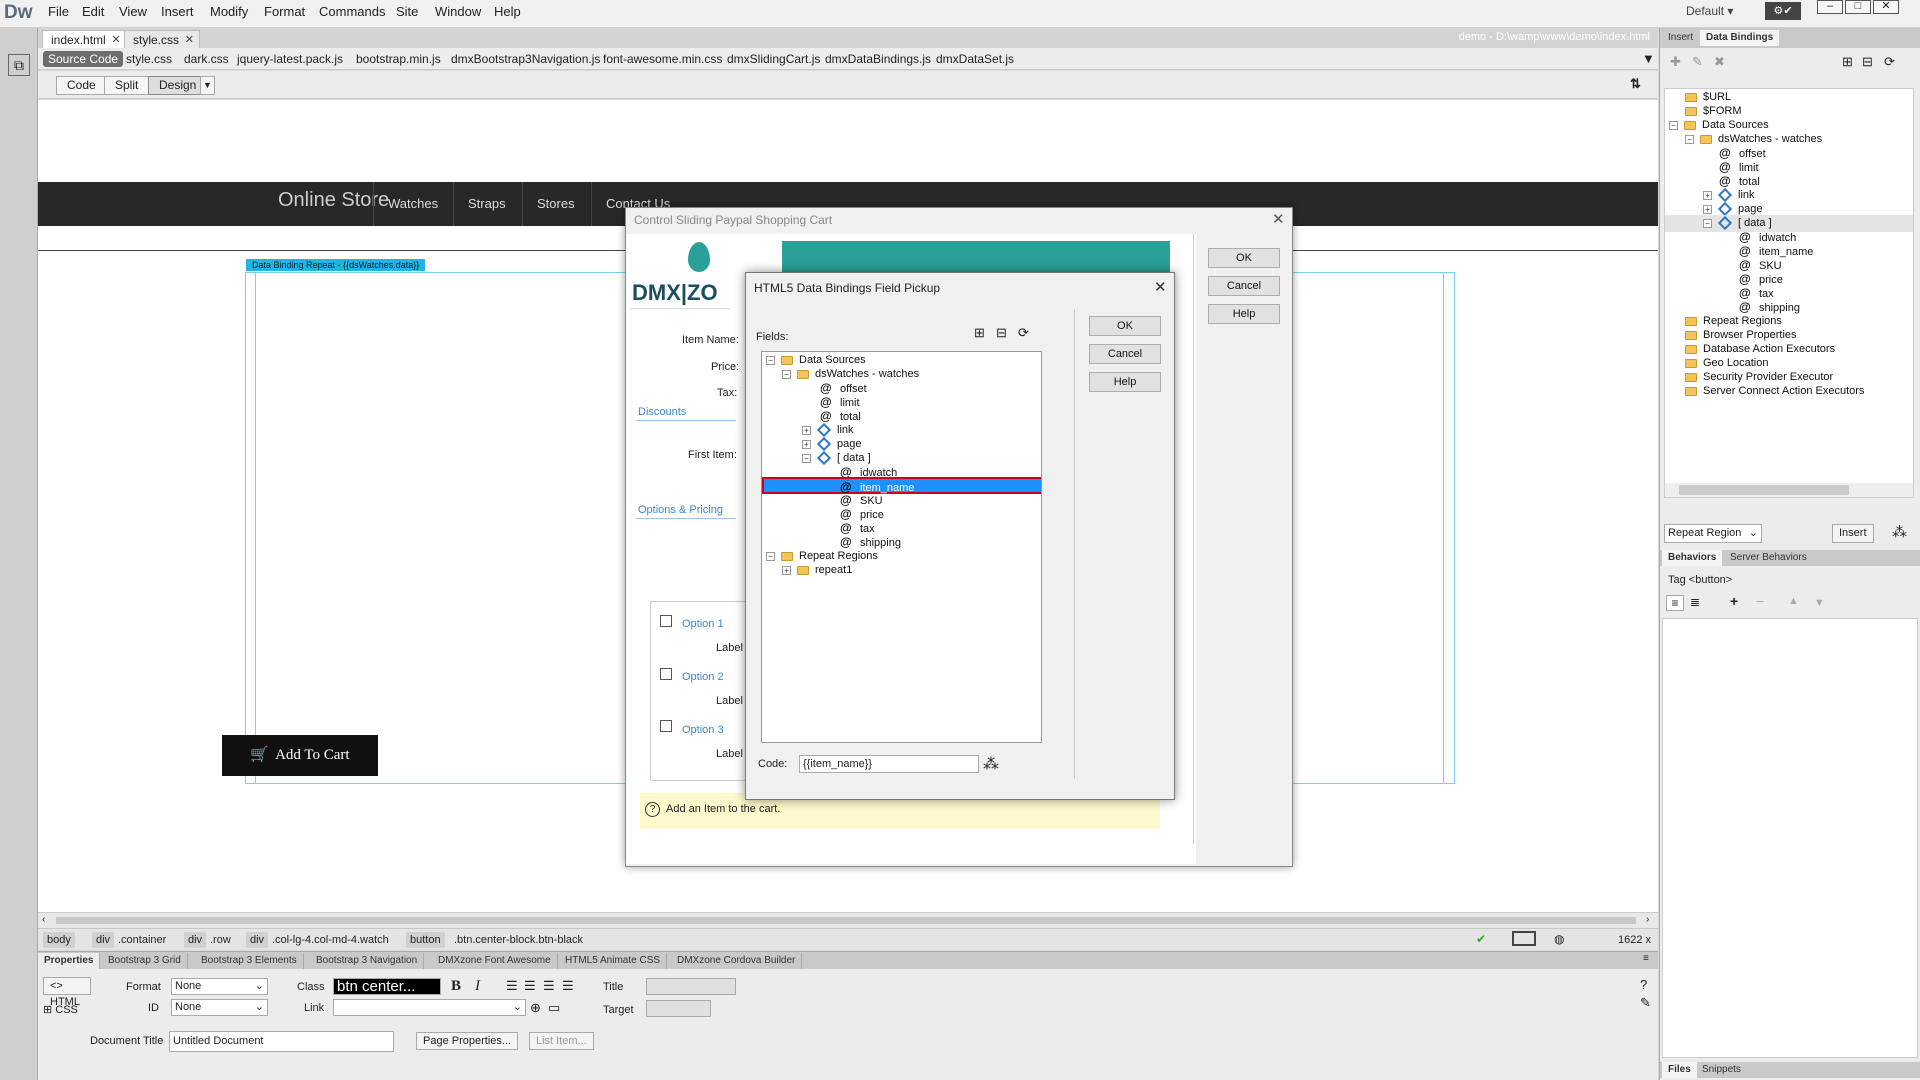 The height and width of the screenshot is (1080, 1920). I want to click on tag-class: .container, so click(142, 940).